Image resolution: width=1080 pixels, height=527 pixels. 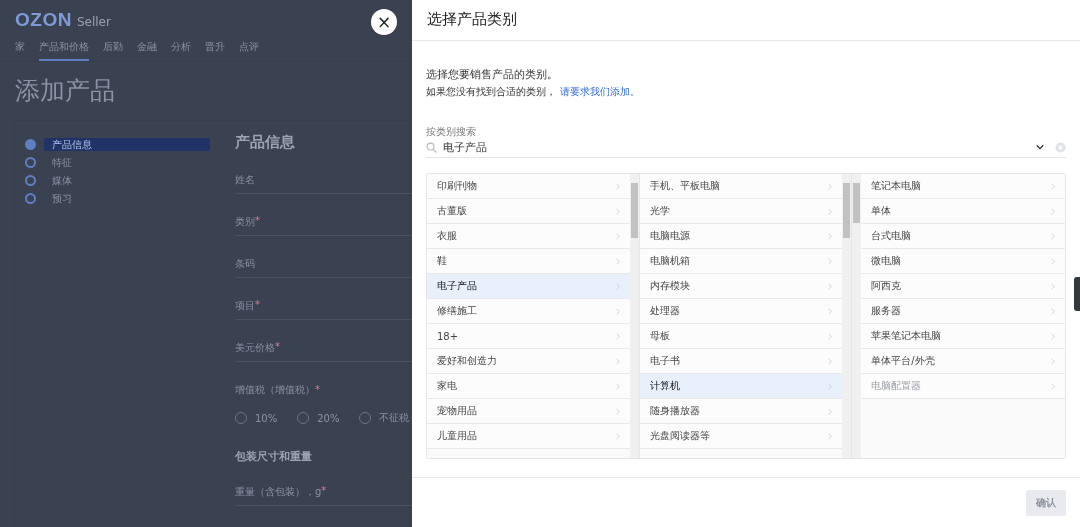 What do you see at coordinates (528, 286) in the screenshot?
I see `category-item: 电子产品` at bounding box center [528, 286].